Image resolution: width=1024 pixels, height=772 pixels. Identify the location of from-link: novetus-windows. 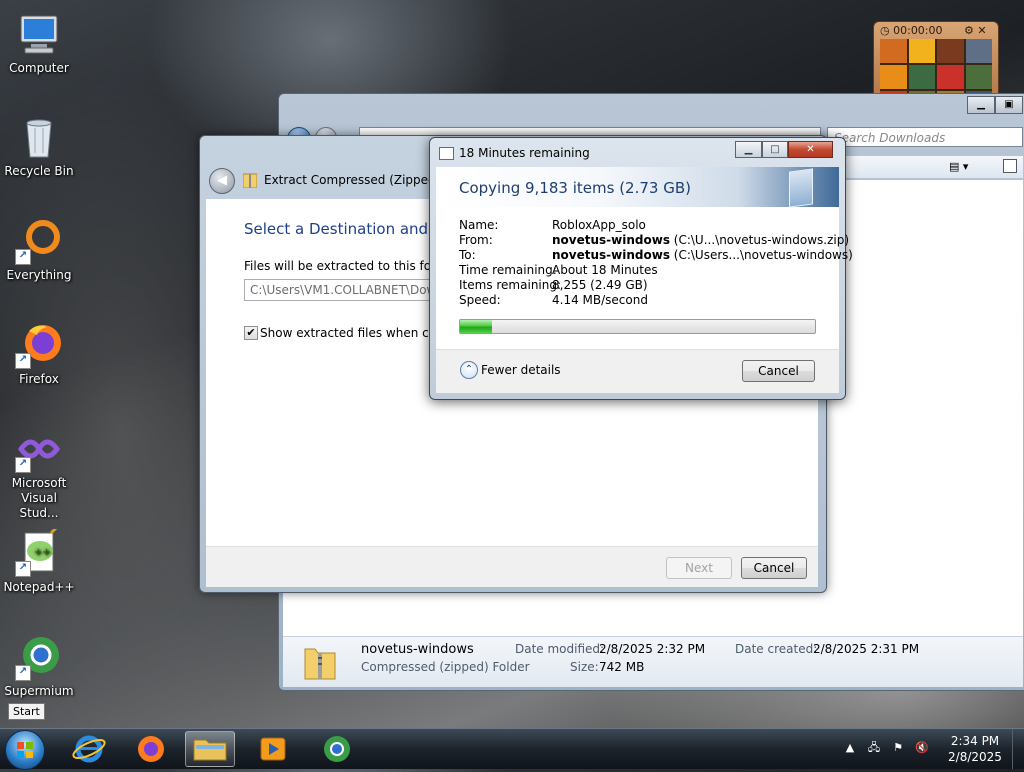
(611, 240).